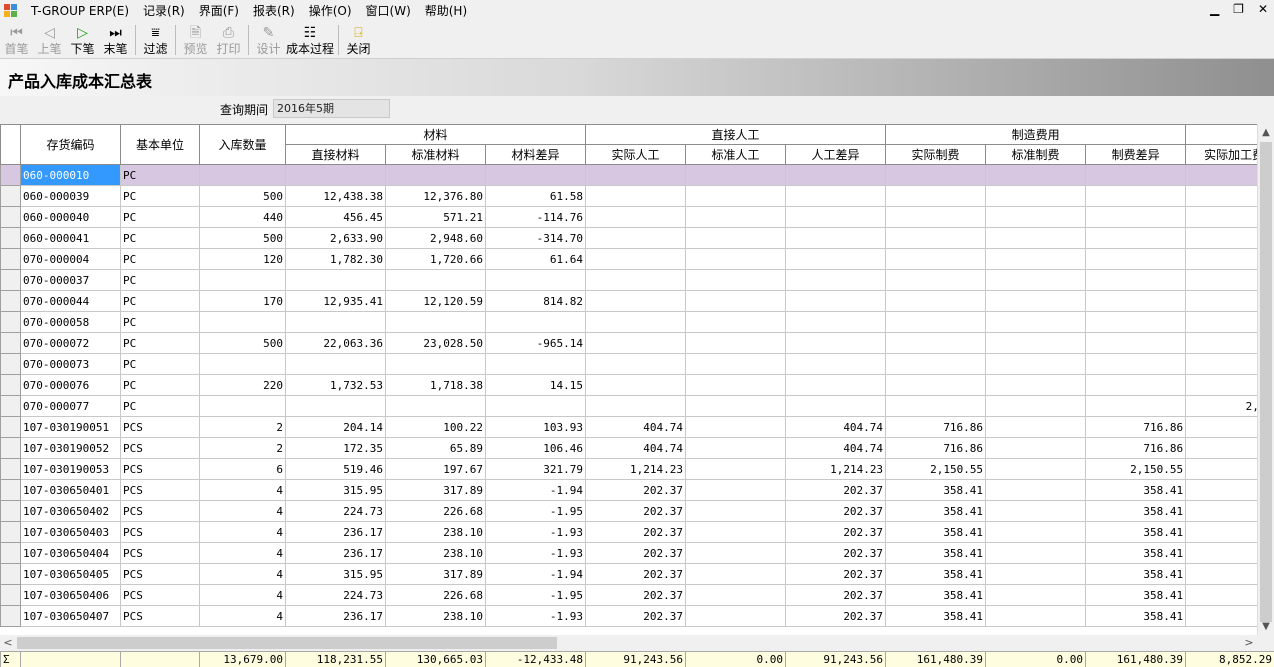 The width and height of the screenshot is (1274, 667). Describe the element at coordinates (70, 217) in the screenshot. I see `cell-code: 060-000040` at that location.